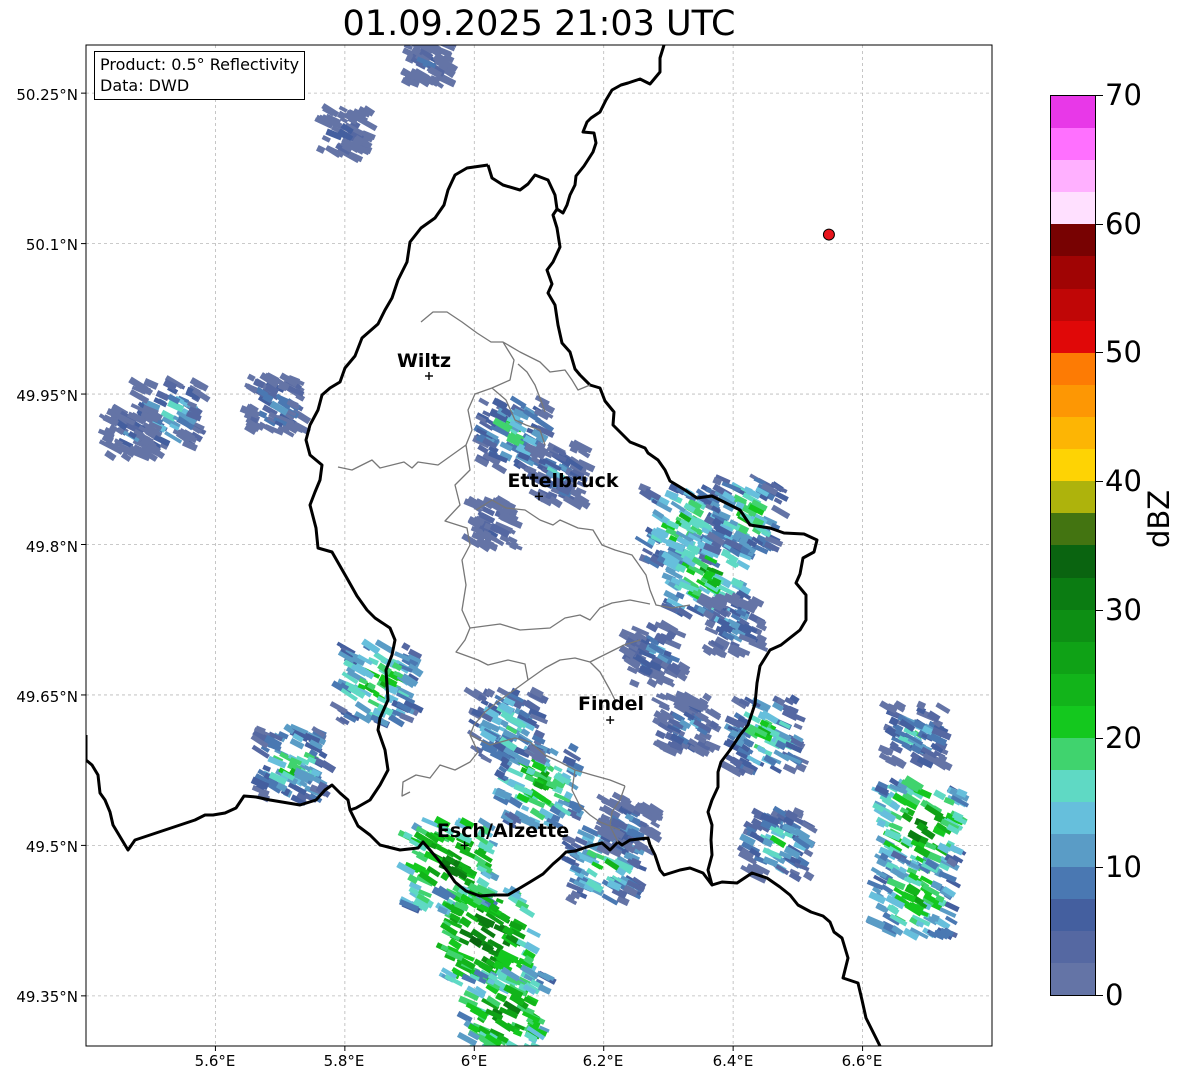 Image resolution: width=1184 pixels, height=1081 pixels. I want to click on colorbar-tick-label: 30, so click(1123, 610).